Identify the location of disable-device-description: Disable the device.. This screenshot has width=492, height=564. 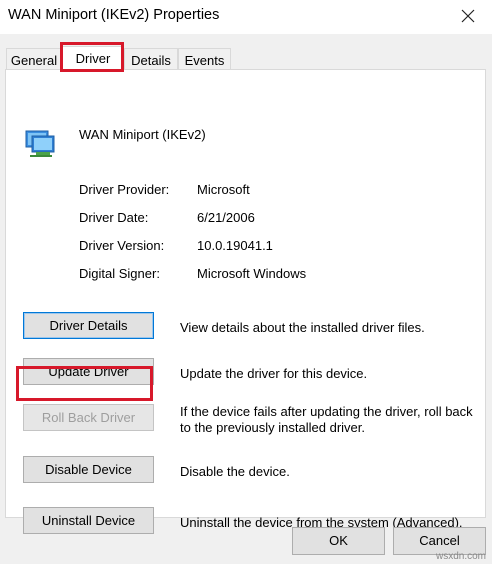
(235, 471).